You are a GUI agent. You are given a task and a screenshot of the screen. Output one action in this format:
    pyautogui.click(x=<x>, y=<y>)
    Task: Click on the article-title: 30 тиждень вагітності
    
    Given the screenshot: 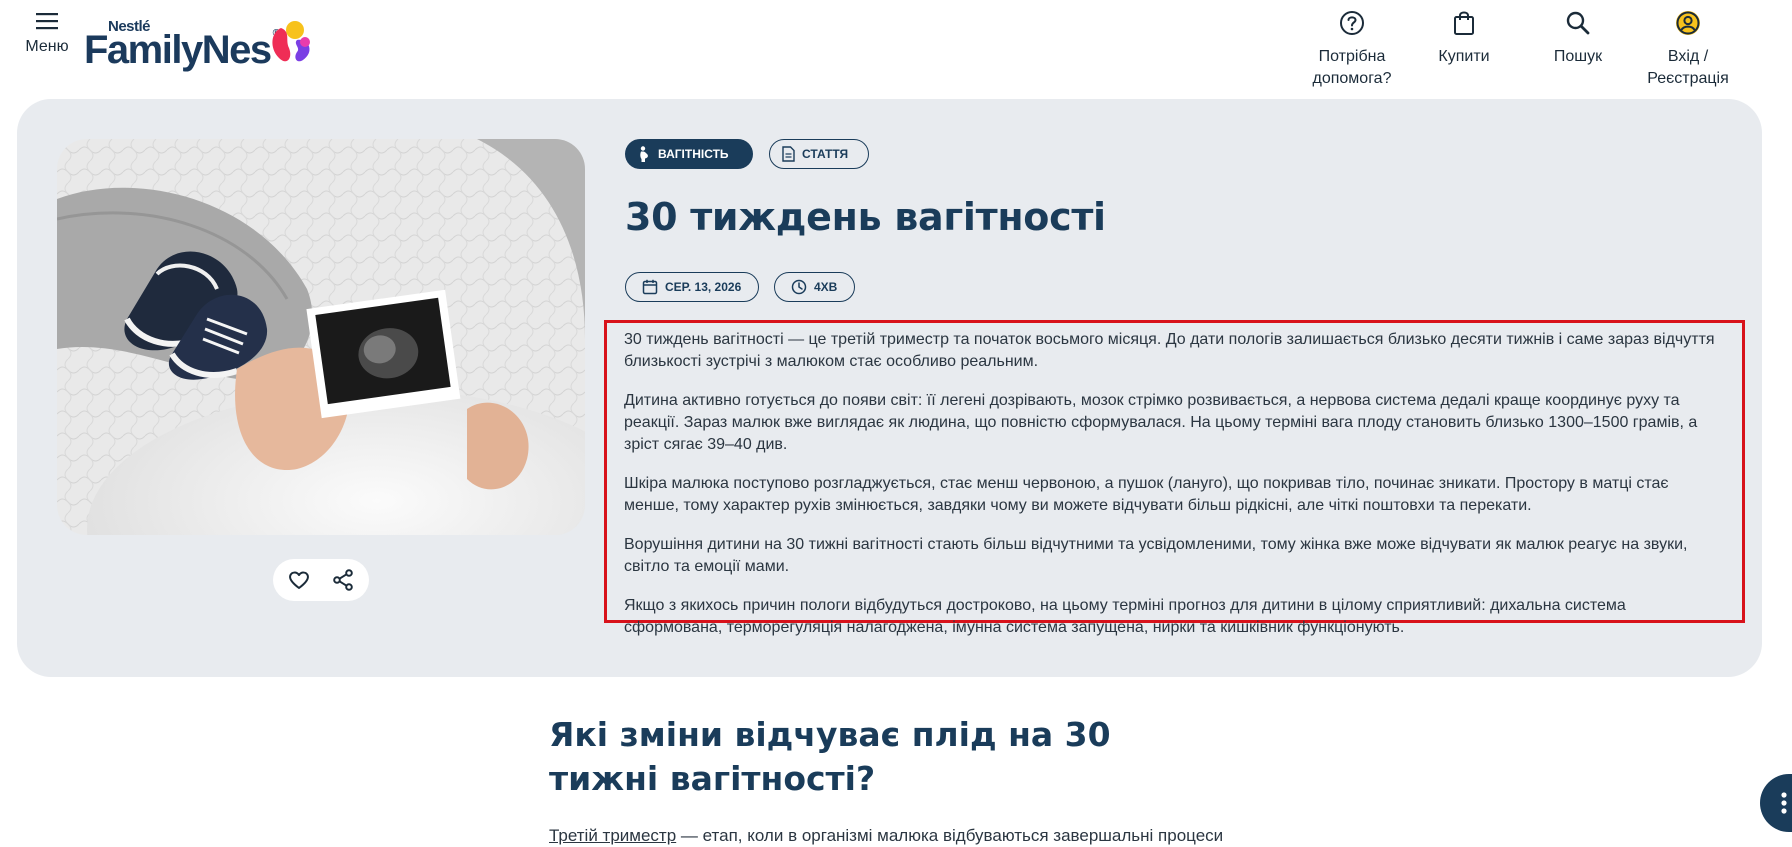 What is the action you would take?
    pyautogui.click(x=865, y=217)
    